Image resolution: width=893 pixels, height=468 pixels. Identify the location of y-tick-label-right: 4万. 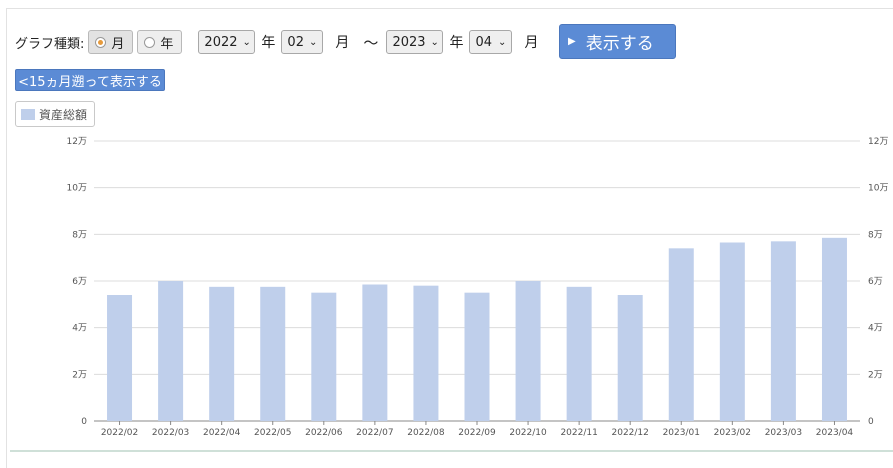
(875, 329).